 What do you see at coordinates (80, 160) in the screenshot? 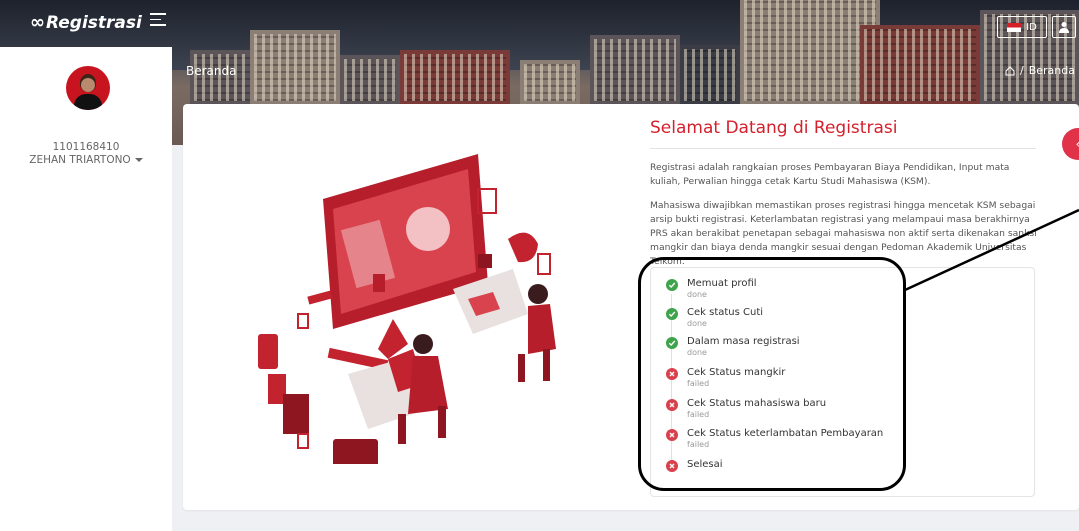
I see `user-name: ZEHAN TRIARTONO` at bounding box center [80, 160].